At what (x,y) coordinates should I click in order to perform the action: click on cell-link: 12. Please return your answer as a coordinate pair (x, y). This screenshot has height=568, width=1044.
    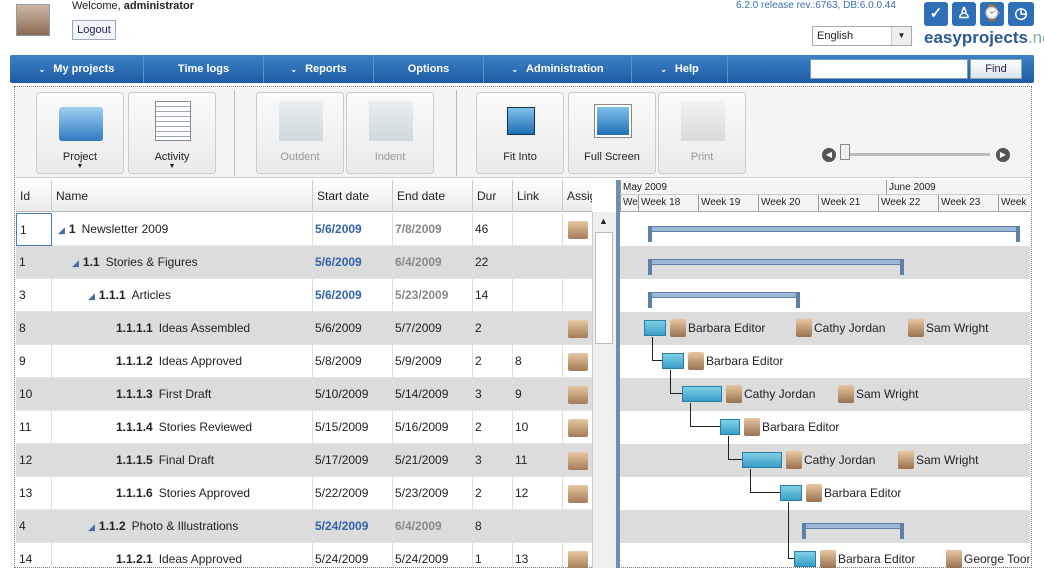
    Looking at the image, I should click on (538, 493).